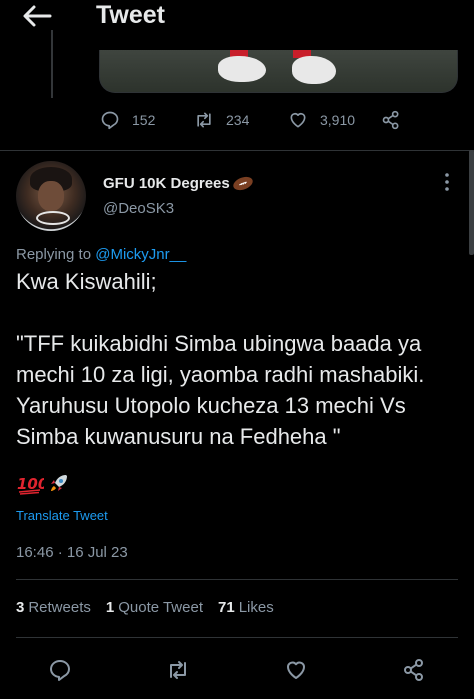  I want to click on share-button, so click(414, 670).